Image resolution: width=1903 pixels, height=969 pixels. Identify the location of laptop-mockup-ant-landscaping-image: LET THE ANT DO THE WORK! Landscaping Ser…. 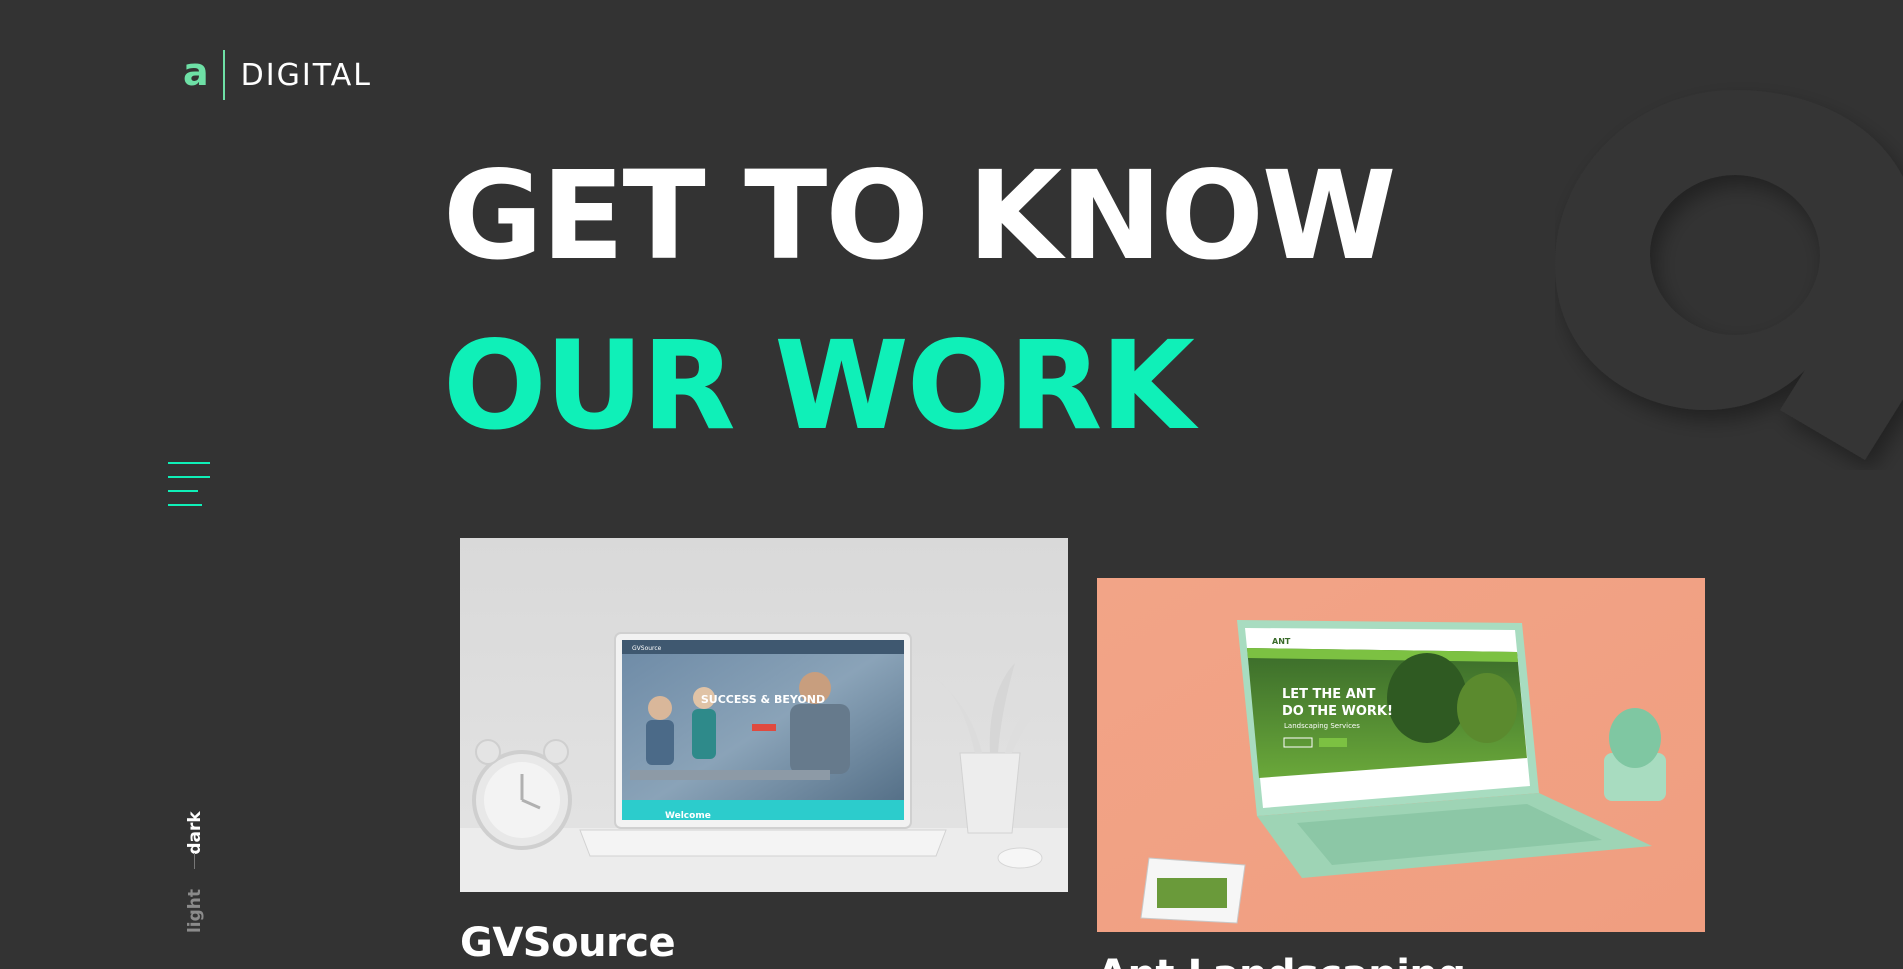
(1401, 755).